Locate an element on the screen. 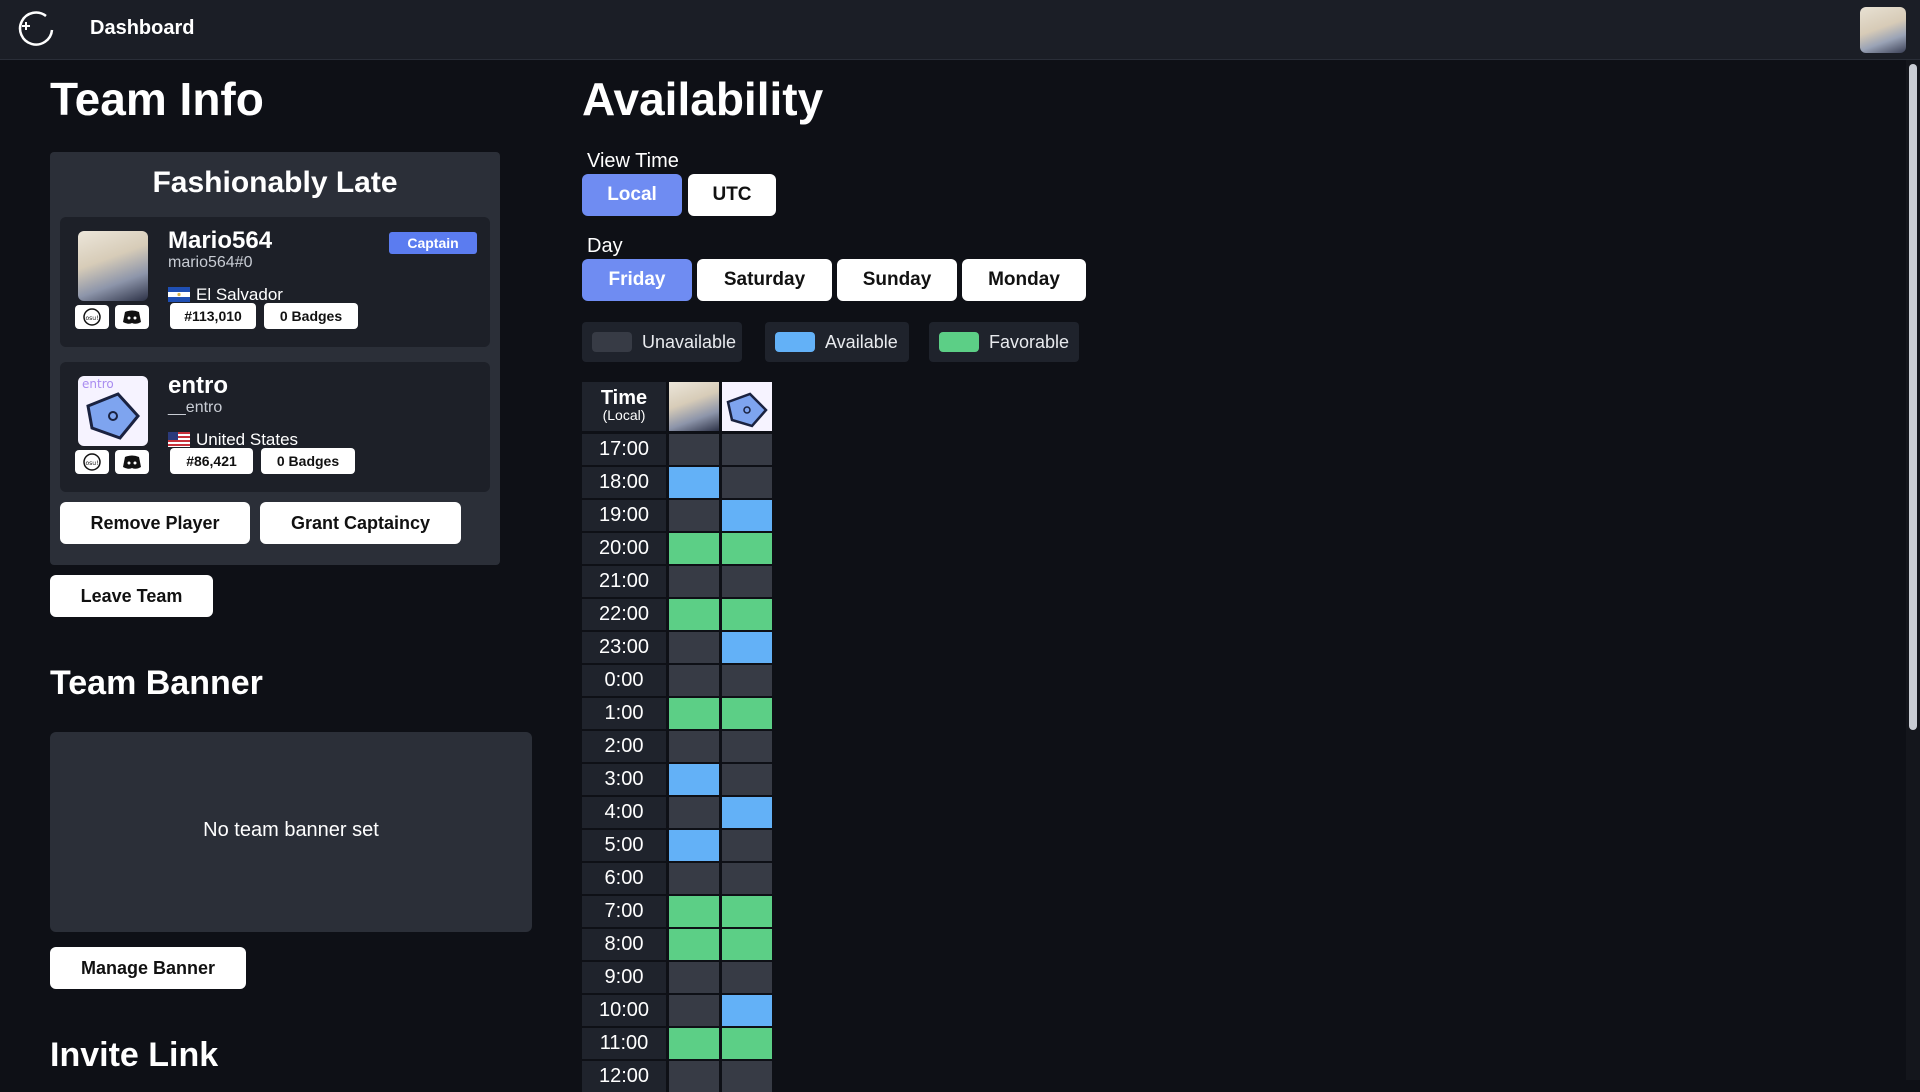 This screenshot has width=1920, height=1092. time-slot-label: 11:00 is located at coordinates (624, 1043).